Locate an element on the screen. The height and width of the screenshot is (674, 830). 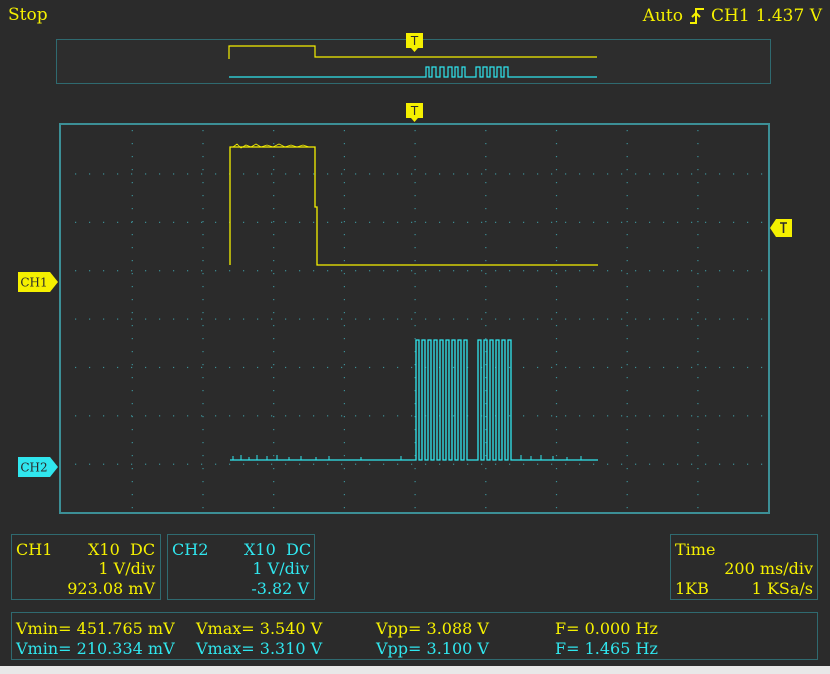
trigger-position-marker-label: T is located at coordinates (414, 111).